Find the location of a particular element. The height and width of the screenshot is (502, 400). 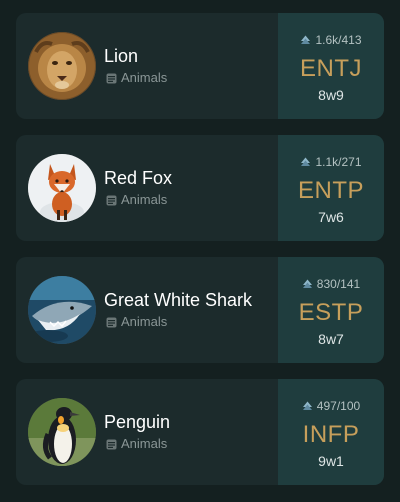

profile-name: Lion is located at coordinates (121, 56).